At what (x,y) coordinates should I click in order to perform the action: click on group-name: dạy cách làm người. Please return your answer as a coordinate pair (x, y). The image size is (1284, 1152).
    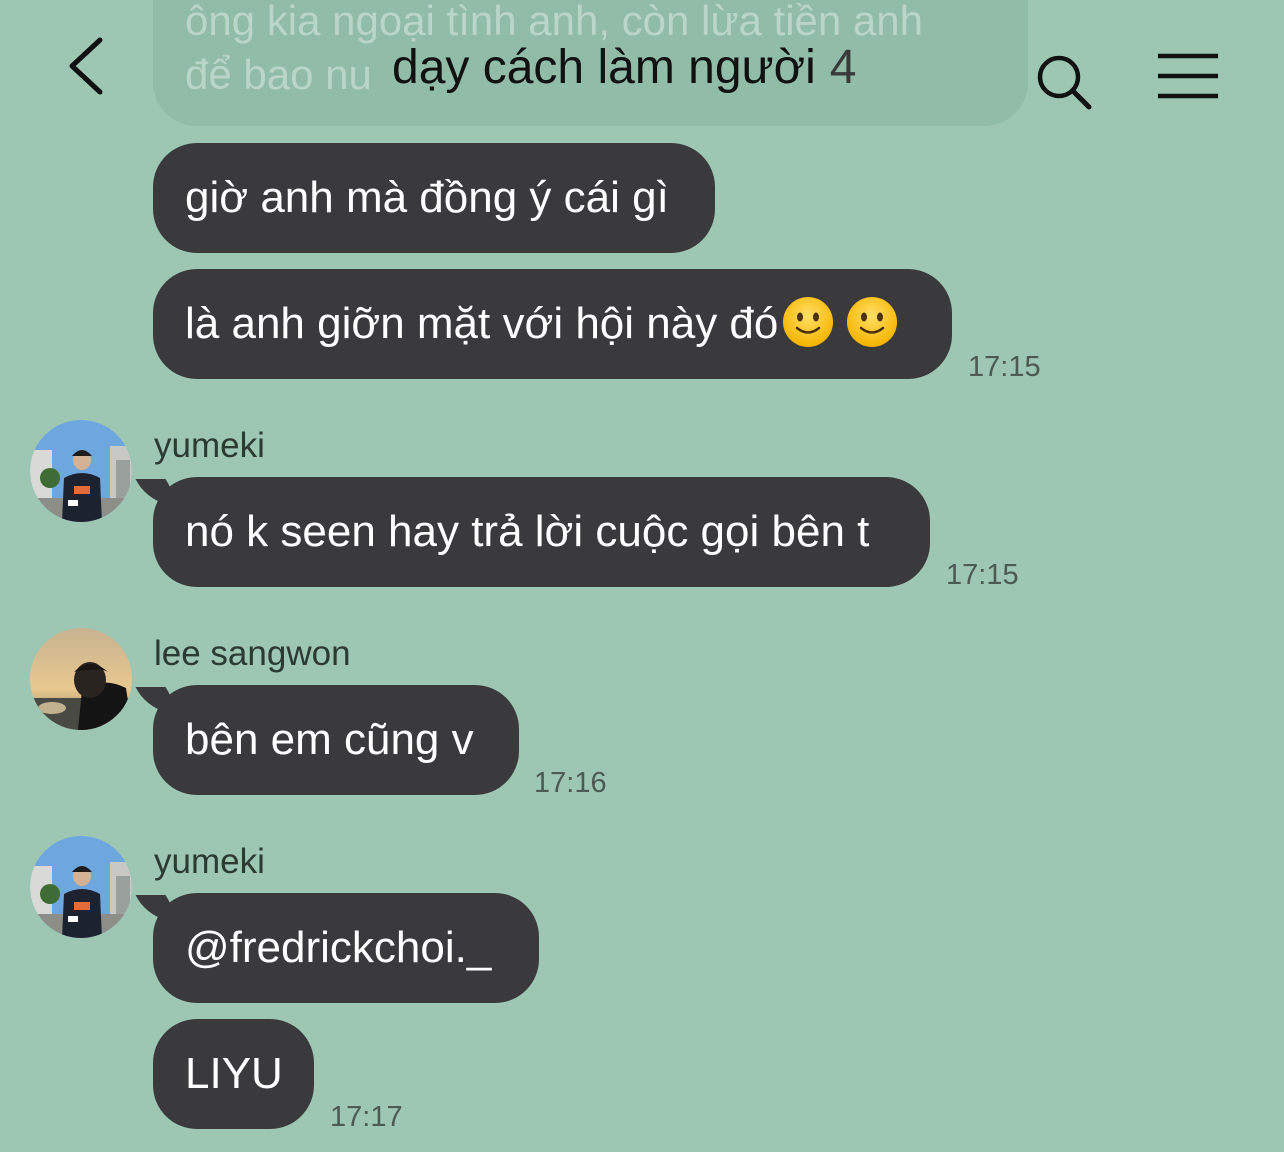
    Looking at the image, I should click on (604, 67).